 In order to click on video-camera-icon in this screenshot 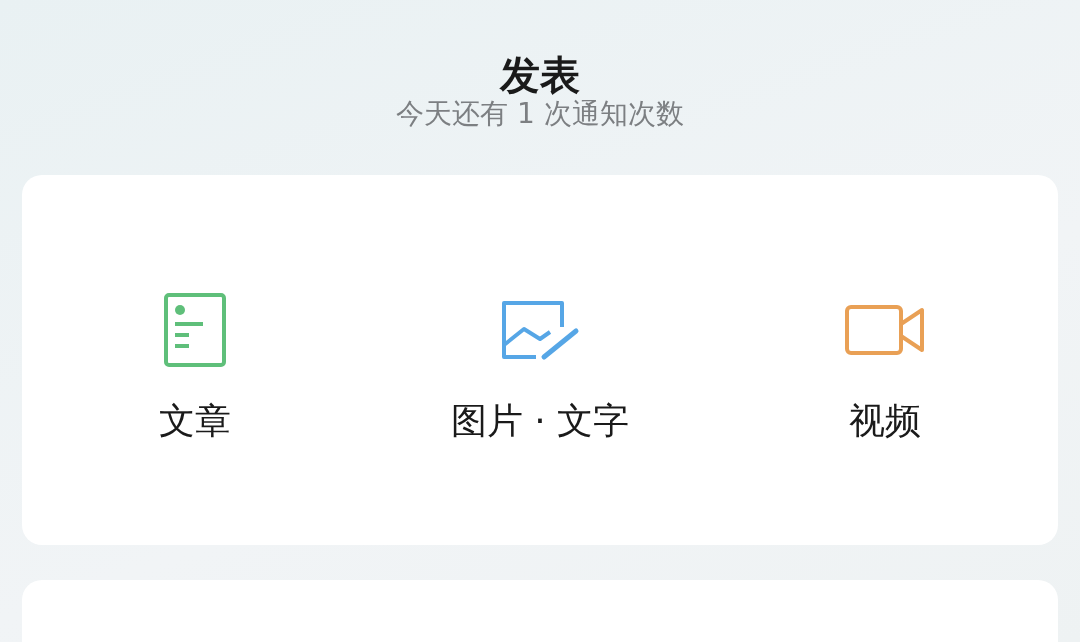, I will do `click(885, 330)`.